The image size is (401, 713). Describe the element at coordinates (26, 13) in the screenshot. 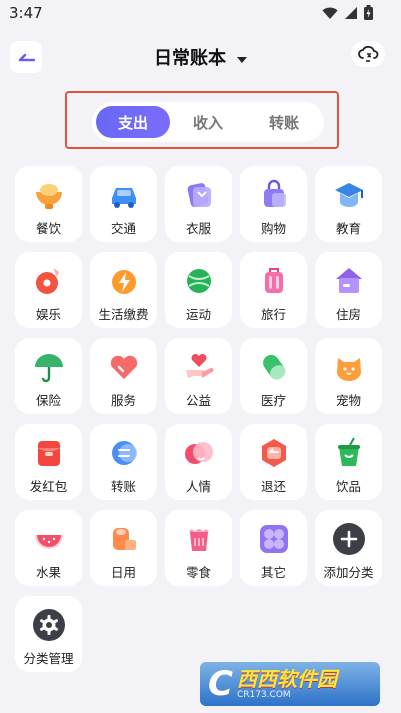

I see `status-time: 3:47` at that location.